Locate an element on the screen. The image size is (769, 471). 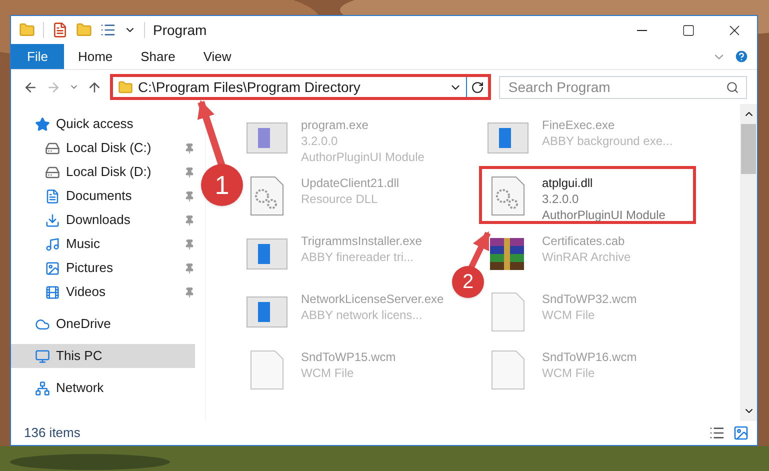
maximize-icon is located at coordinates (688, 30).